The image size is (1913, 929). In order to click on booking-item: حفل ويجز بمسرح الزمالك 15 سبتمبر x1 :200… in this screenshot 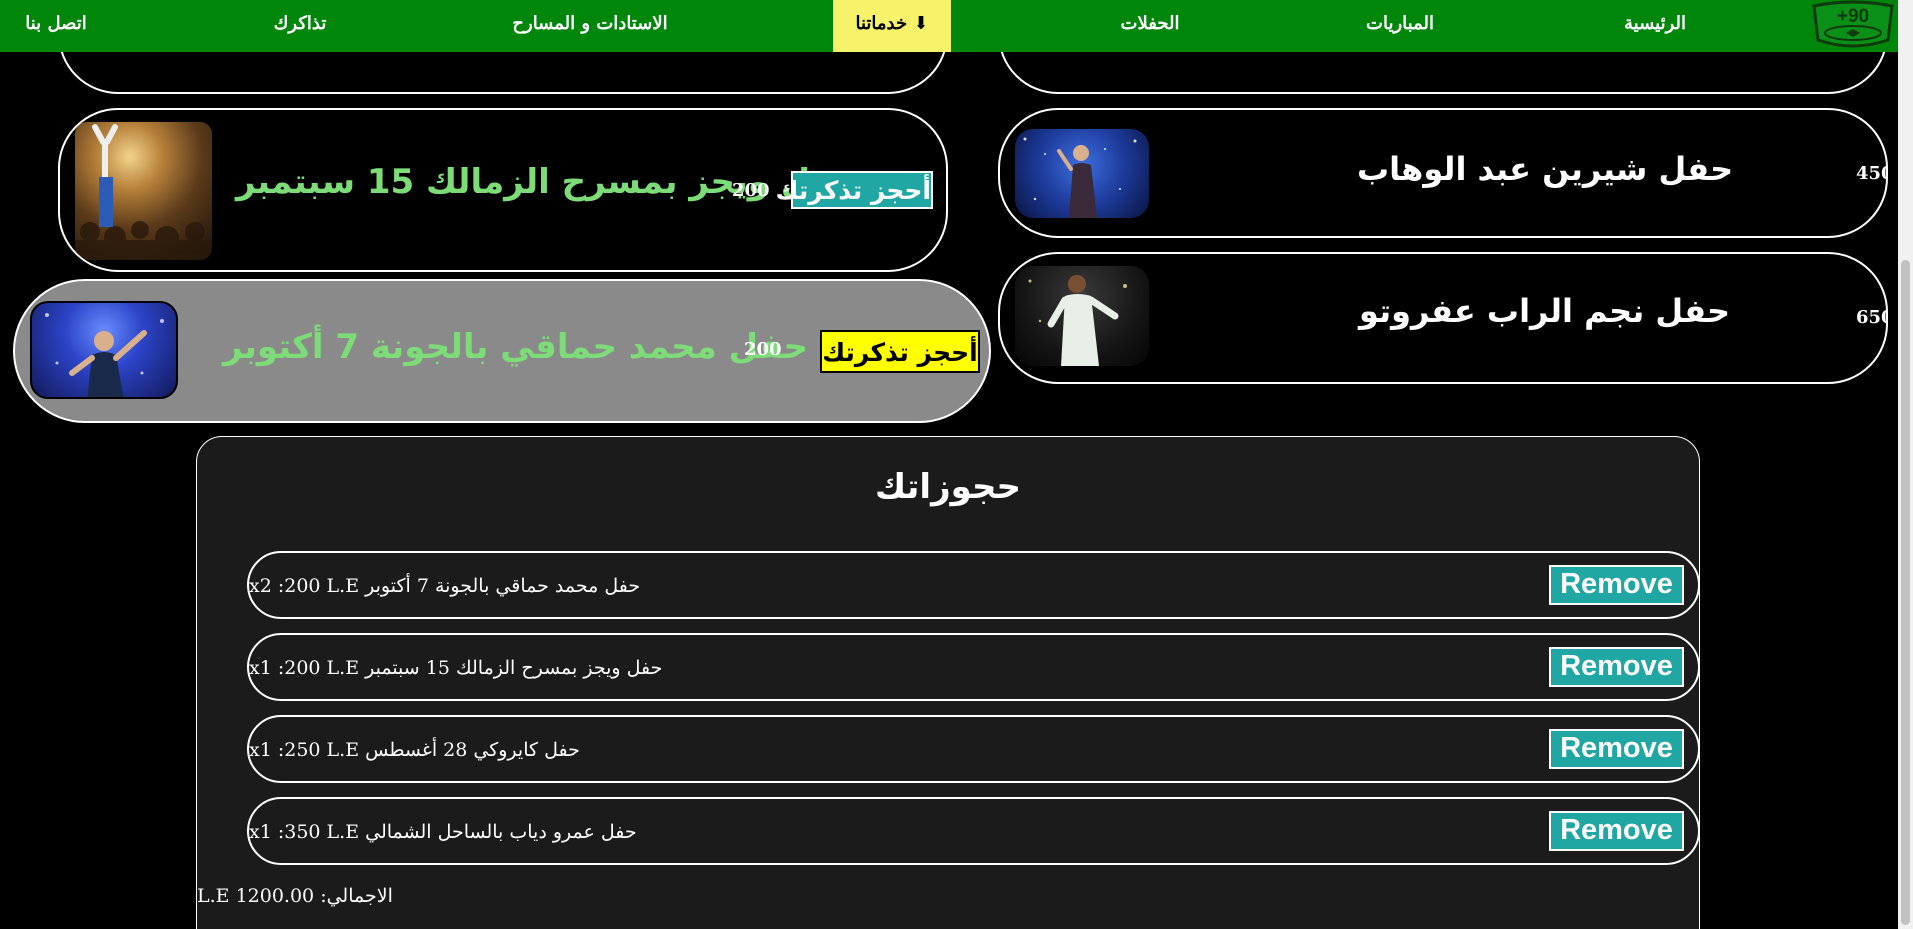, I will do `click(973, 667)`.